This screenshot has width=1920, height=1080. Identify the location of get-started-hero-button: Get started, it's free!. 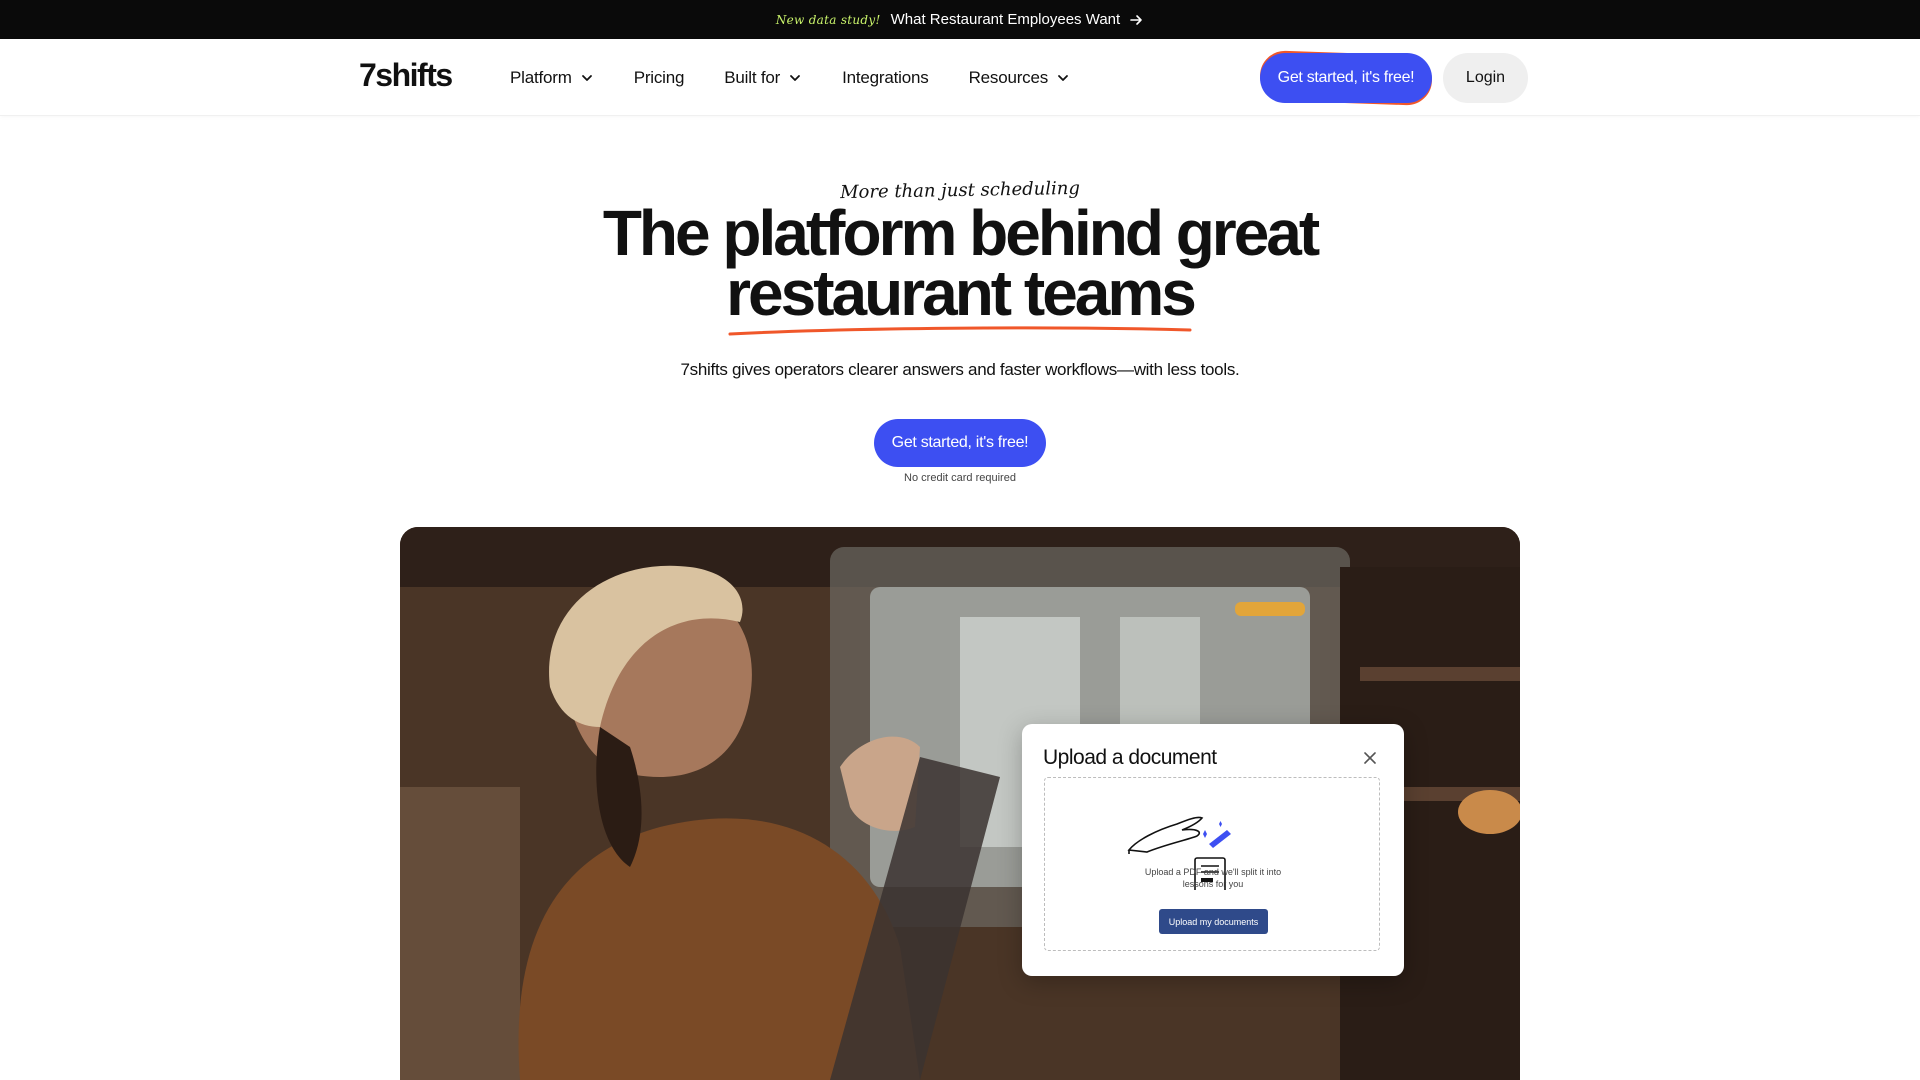
(960, 443).